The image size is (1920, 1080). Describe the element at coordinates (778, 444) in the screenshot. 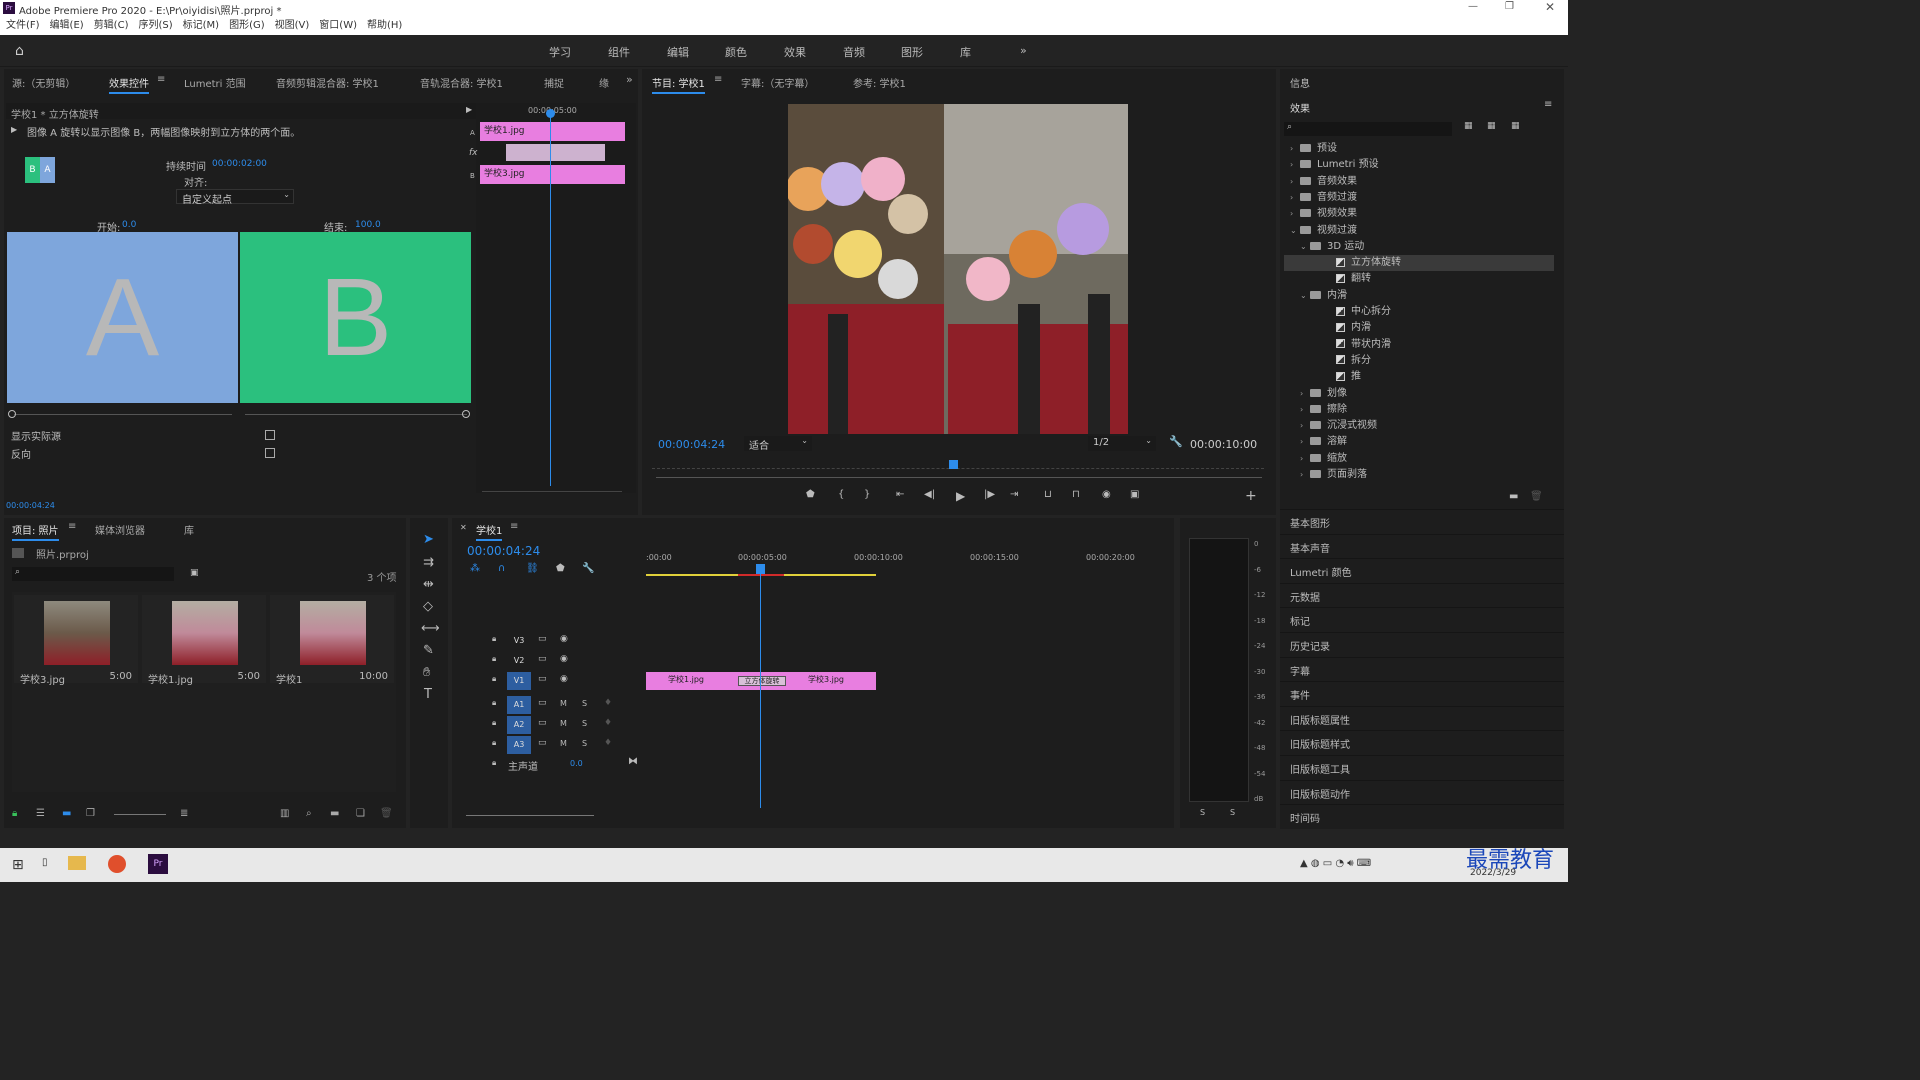

I see `fit-dropdown: 适合 ⌄` at that location.